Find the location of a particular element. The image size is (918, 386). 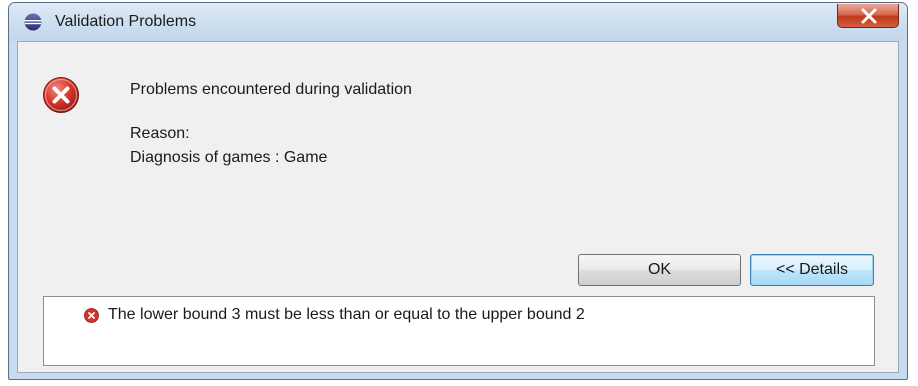

reason-label: Reason: is located at coordinates (160, 133).